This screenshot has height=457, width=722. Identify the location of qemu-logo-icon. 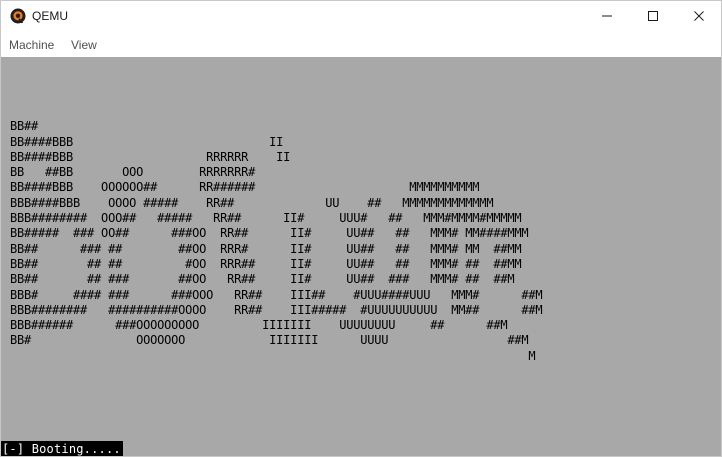
(18, 16).